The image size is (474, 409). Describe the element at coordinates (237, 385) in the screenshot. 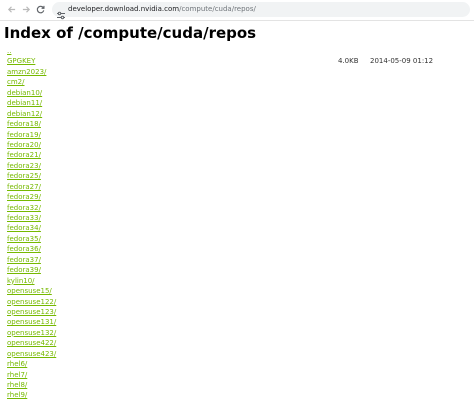

I see `list-item: rhel8/` at that location.